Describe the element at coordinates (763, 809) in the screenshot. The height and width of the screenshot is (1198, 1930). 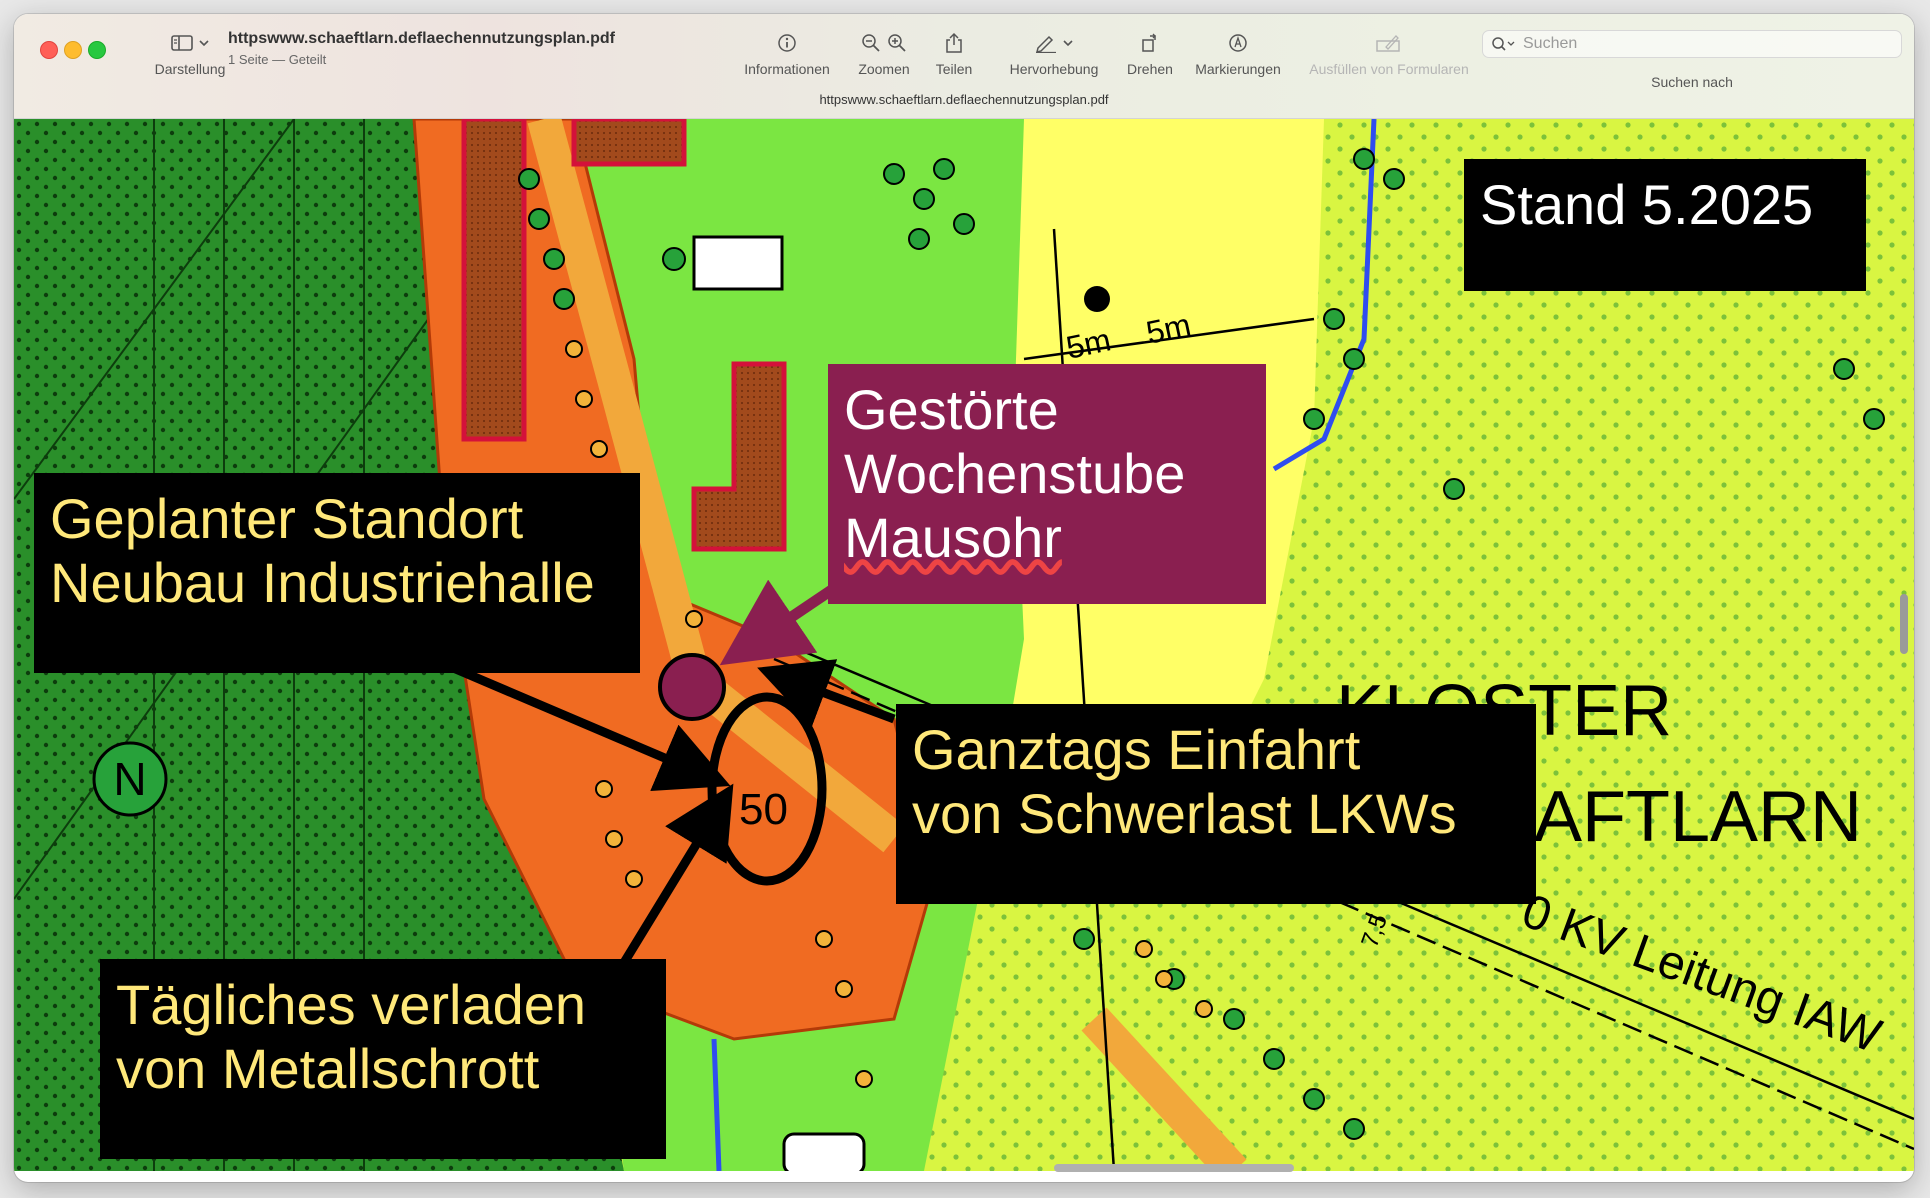
I see `map-label-50: 50` at that location.